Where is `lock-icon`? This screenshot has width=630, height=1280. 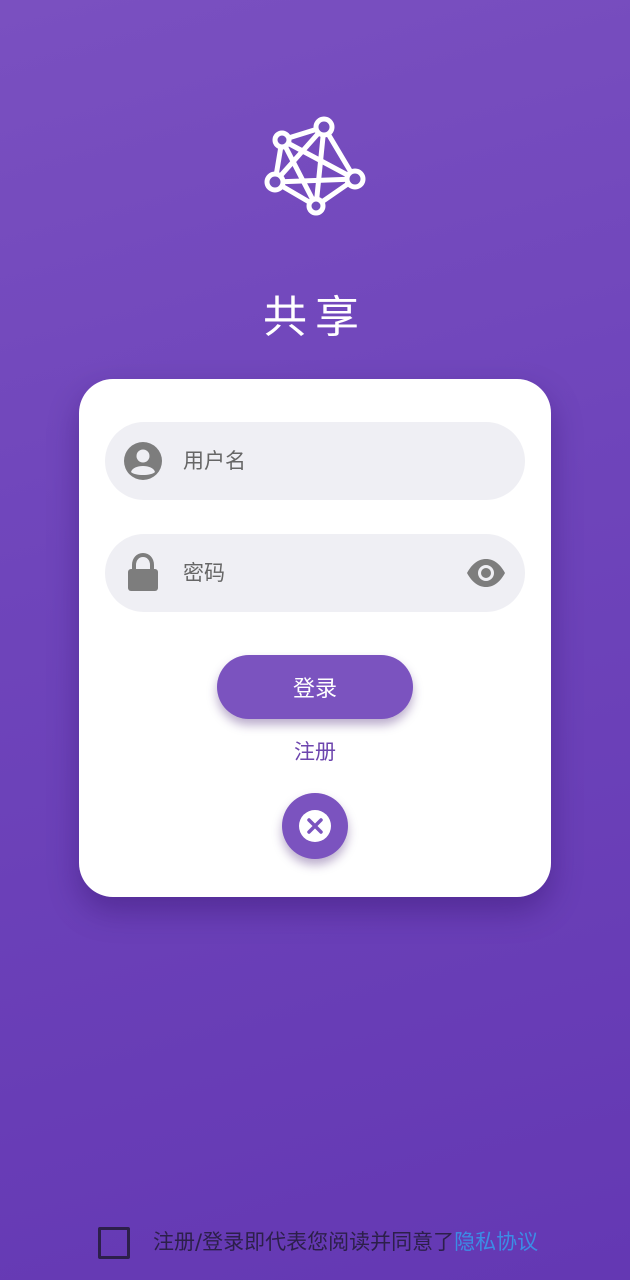 lock-icon is located at coordinates (143, 572).